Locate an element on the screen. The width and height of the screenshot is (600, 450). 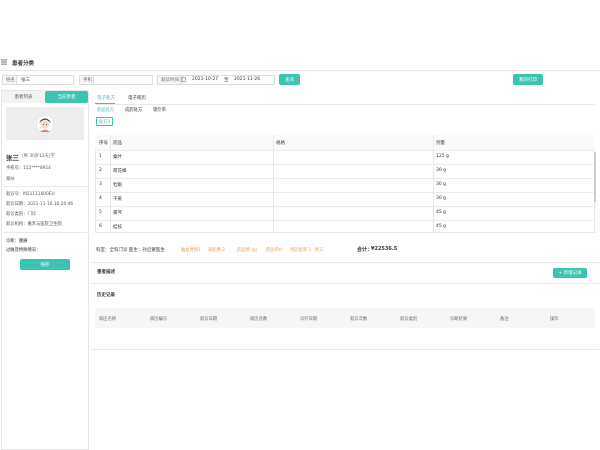
new-record-button: + 新增记录 is located at coordinates (570, 273).